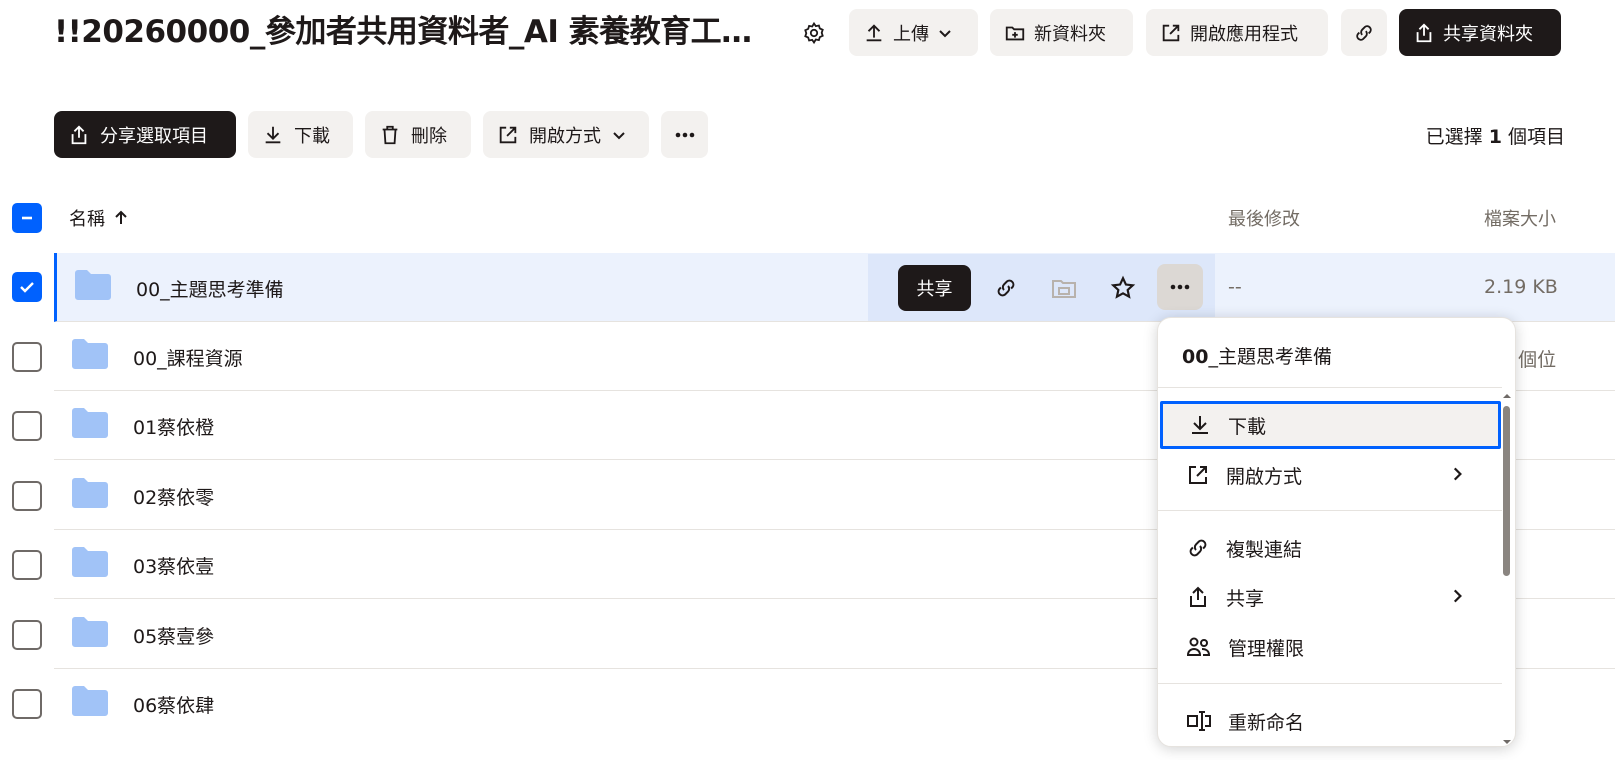  I want to click on context-menu-title-rest: _主題思考準備, so click(1270, 357).